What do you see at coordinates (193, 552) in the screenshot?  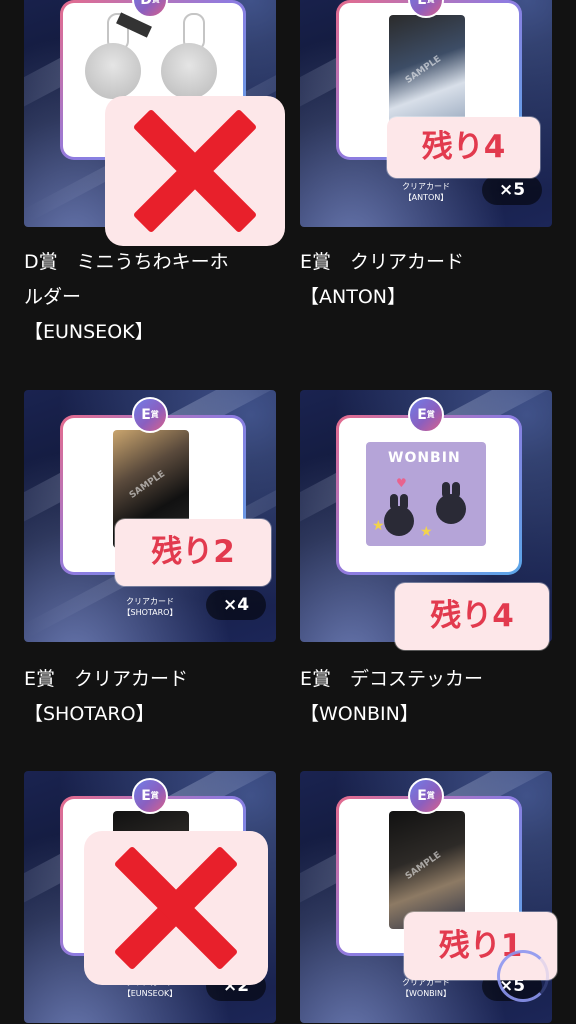 I see `remaining-stock-label: 残り2` at bounding box center [193, 552].